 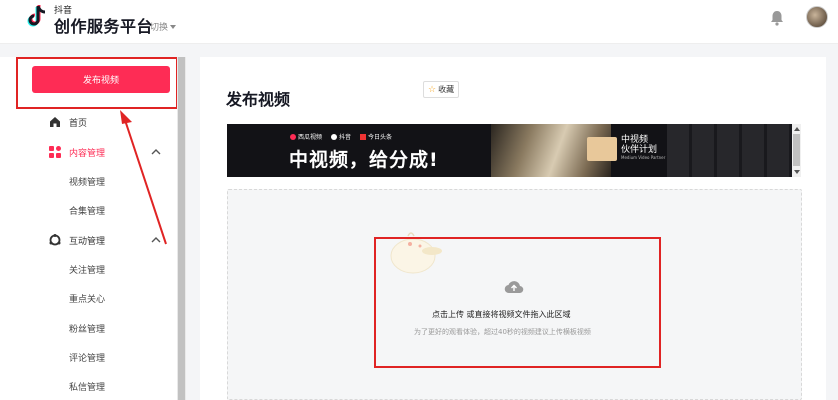 I want to click on plan-line-2: 伙伴计划, so click(x=639, y=150).